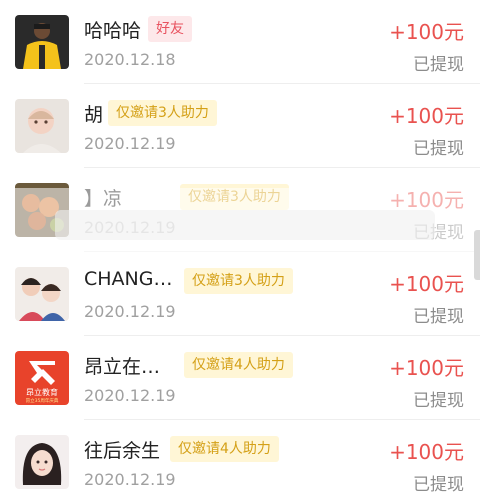 This screenshot has width=480, height=504. Describe the element at coordinates (42, 400) in the screenshot. I see `logo-line2: 昂立35周年庆典` at that location.